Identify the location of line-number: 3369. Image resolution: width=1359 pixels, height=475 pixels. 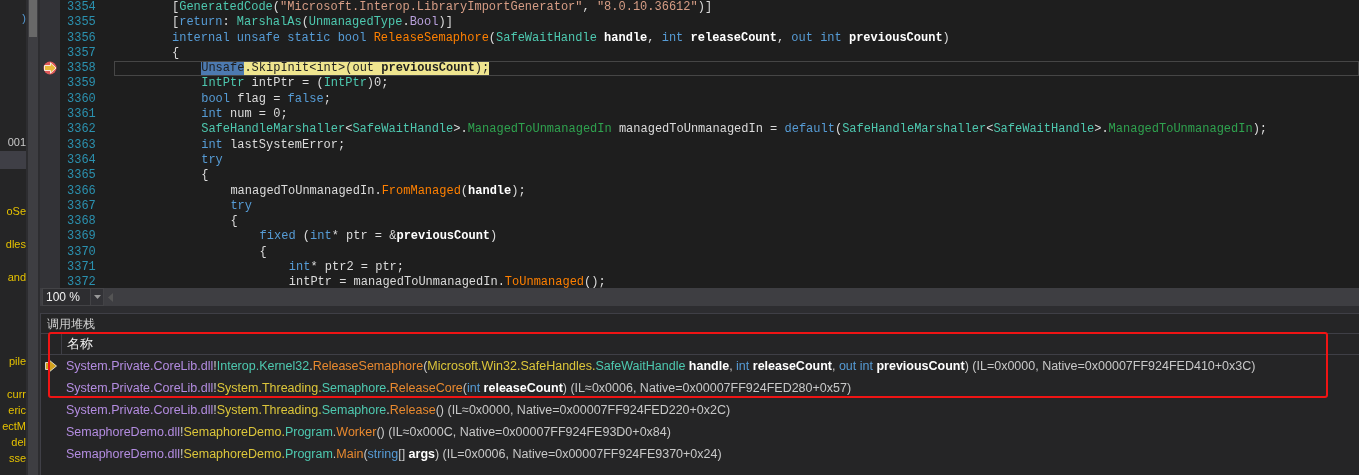
(81, 237).